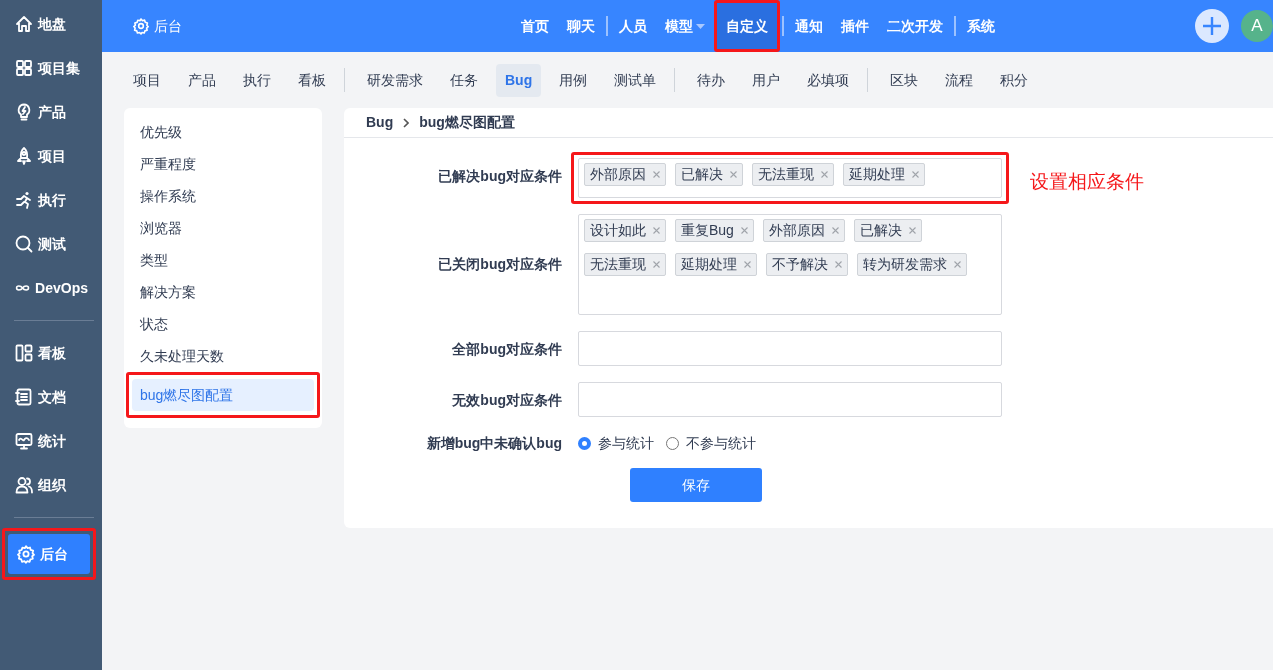 The image size is (1273, 670). What do you see at coordinates (51, 244) in the screenshot?
I see `sidebar-item: 测试` at bounding box center [51, 244].